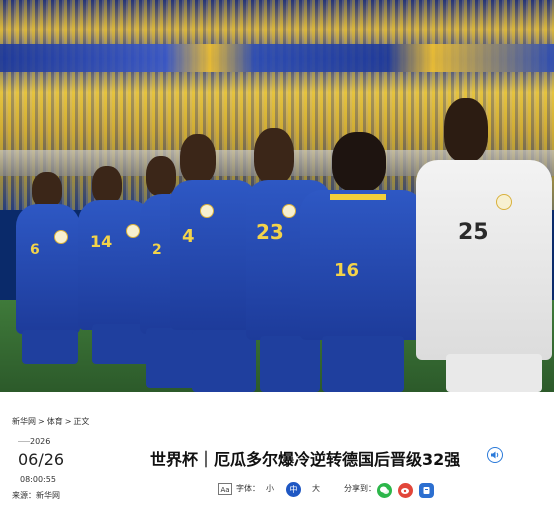 This screenshot has height=508, width=554. What do you see at coordinates (24, 441) in the screenshot?
I see `year-divider` at bounding box center [24, 441].